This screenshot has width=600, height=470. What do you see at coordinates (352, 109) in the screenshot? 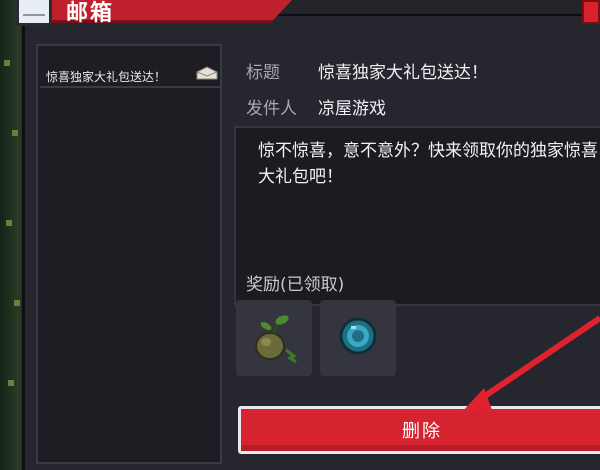
I see `sender-value: 凉屋游戏` at bounding box center [352, 109].